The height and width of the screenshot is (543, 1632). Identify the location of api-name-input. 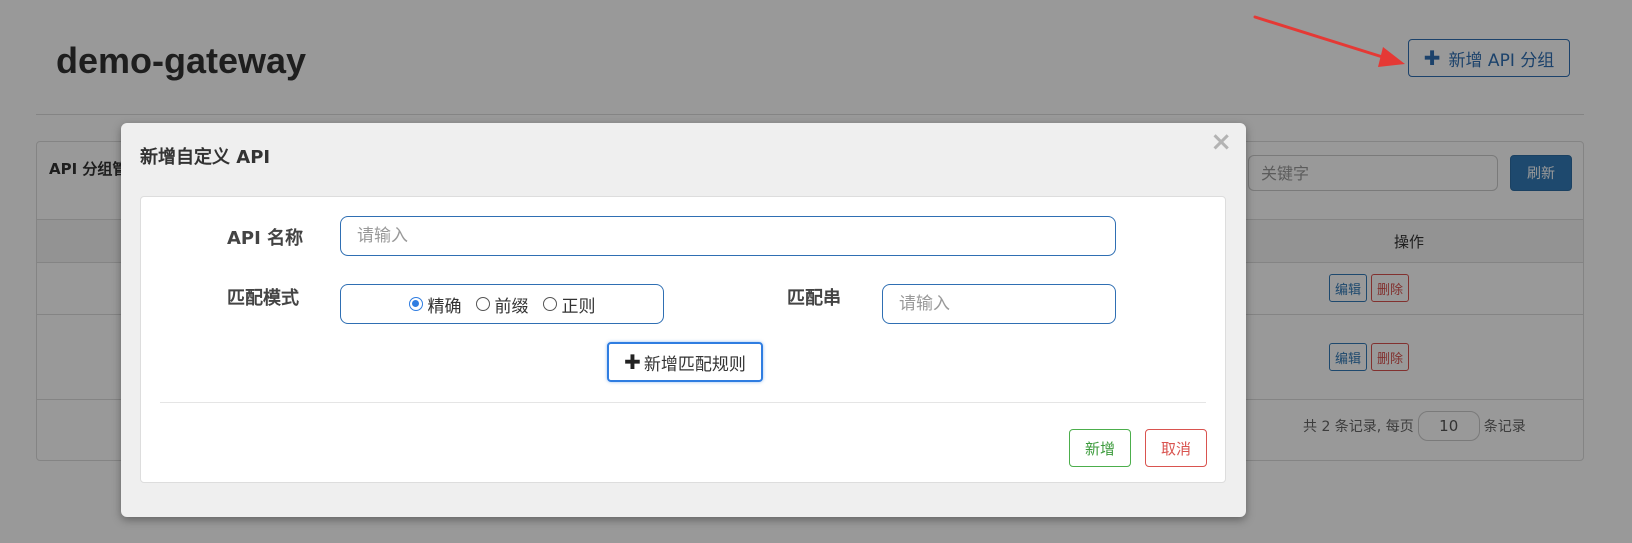
(728, 236).